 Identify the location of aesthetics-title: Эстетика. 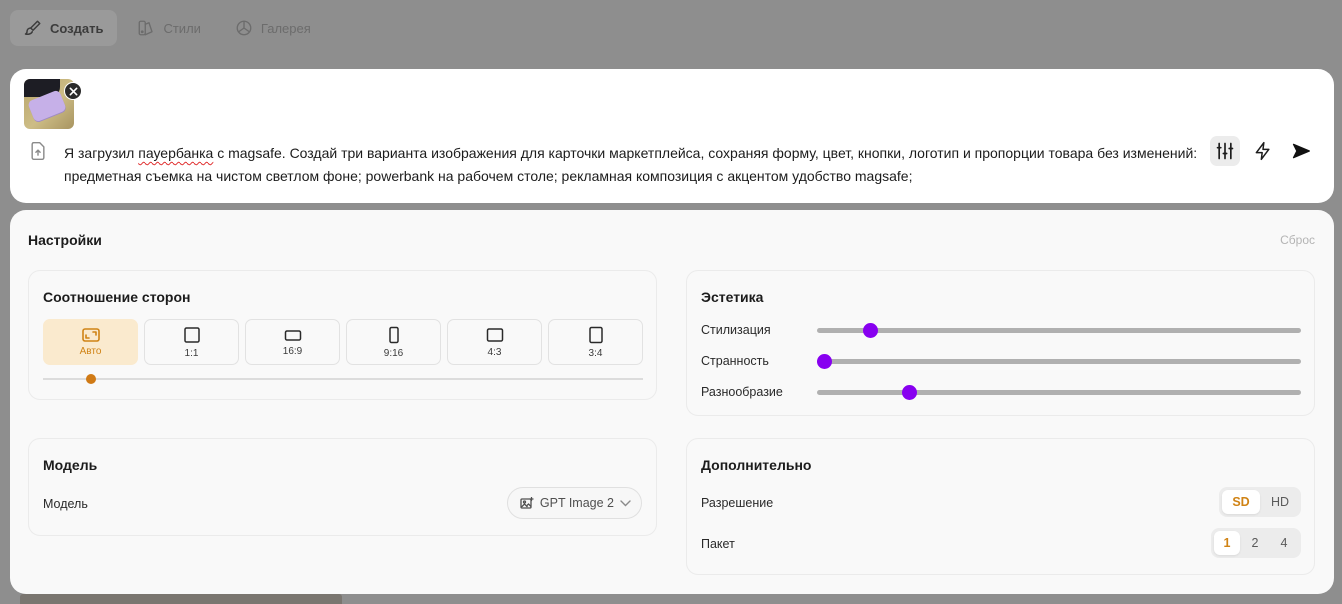
(732, 297).